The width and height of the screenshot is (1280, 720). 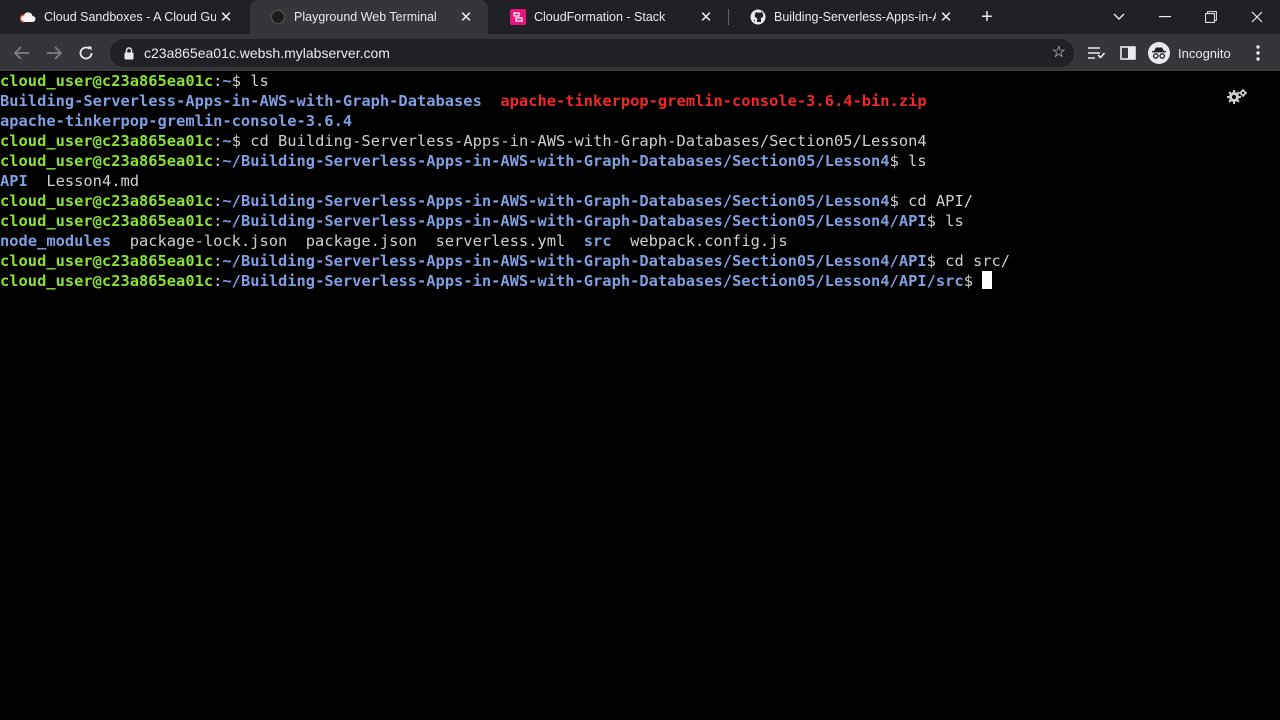 I want to click on tab-cloud-sandboxes: Cloud Sandboxes - A Cloud Guru ✕, so click(x=124, y=17).